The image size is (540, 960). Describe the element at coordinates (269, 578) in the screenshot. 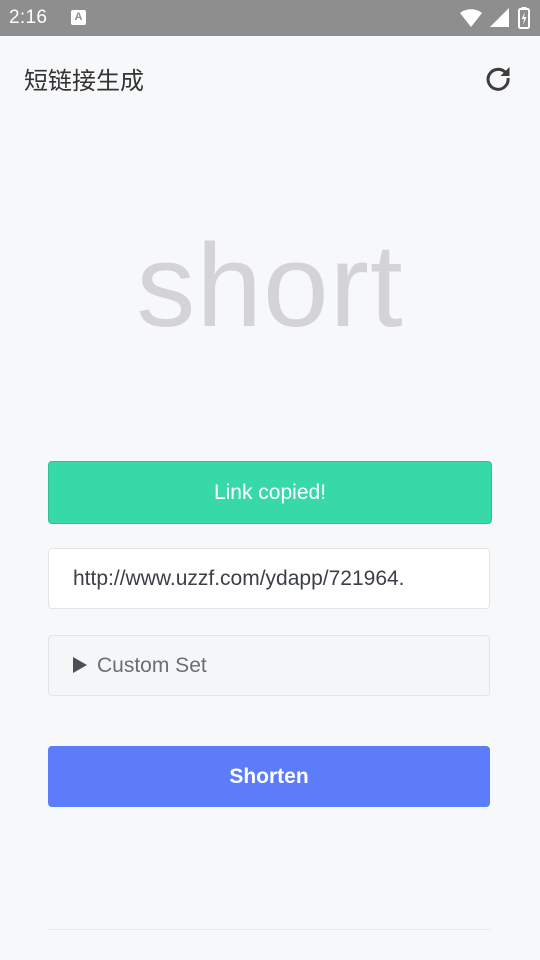

I see `url-input: http://www.uzzf.com/ydapp/721964.` at that location.